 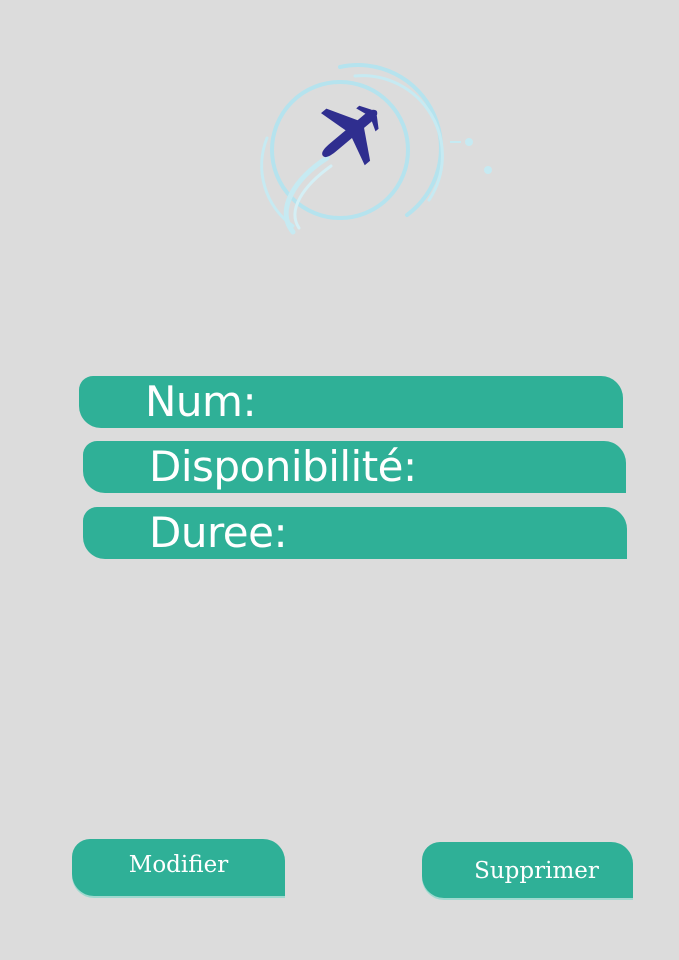 What do you see at coordinates (201, 401) in the screenshot?
I see `num-label: Num:` at bounding box center [201, 401].